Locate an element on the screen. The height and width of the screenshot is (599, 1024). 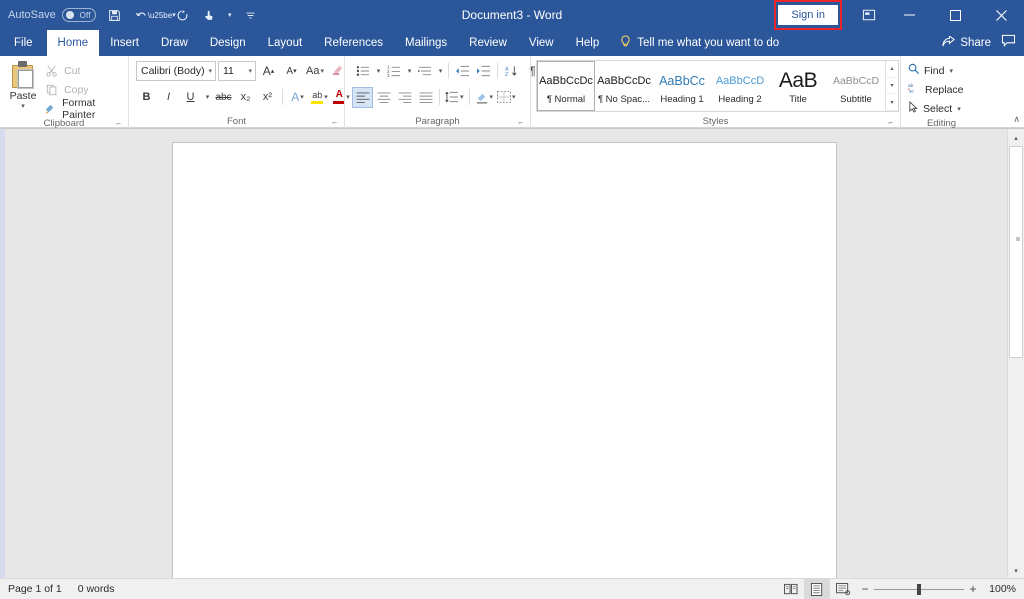
web-layout-view-button is located at coordinates (843, 589).